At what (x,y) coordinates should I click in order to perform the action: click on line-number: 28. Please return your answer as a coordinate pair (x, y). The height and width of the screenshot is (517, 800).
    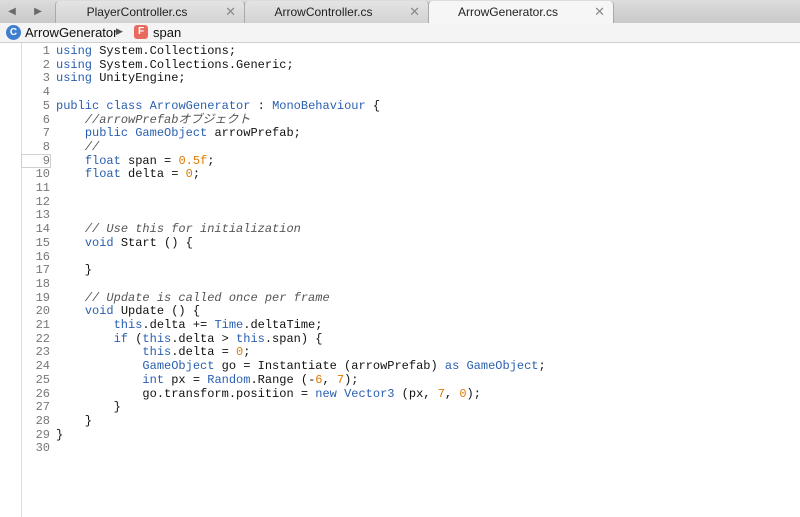
    Looking at the image, I should click on (42, 420).